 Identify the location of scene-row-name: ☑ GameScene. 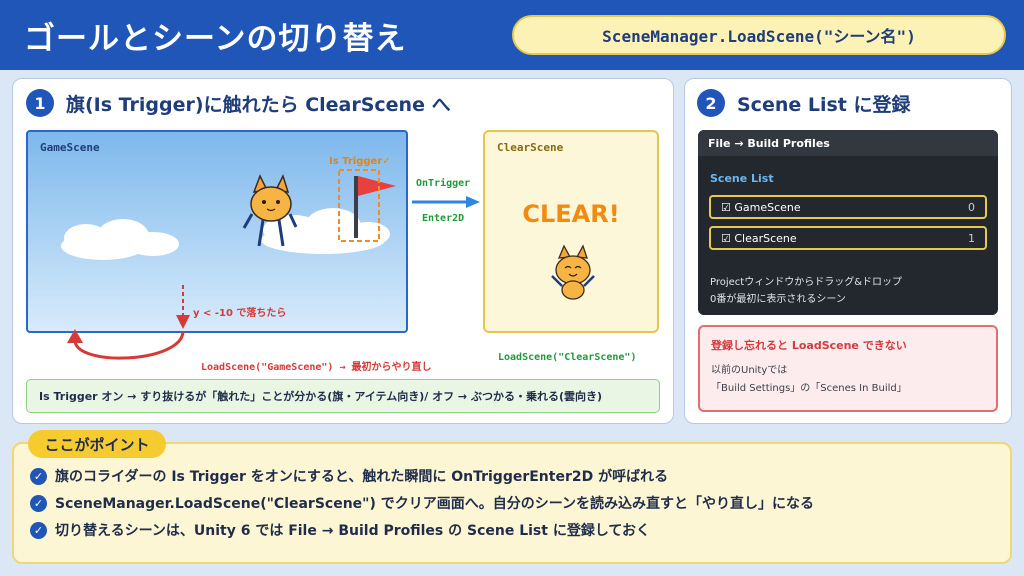
(761, 207).